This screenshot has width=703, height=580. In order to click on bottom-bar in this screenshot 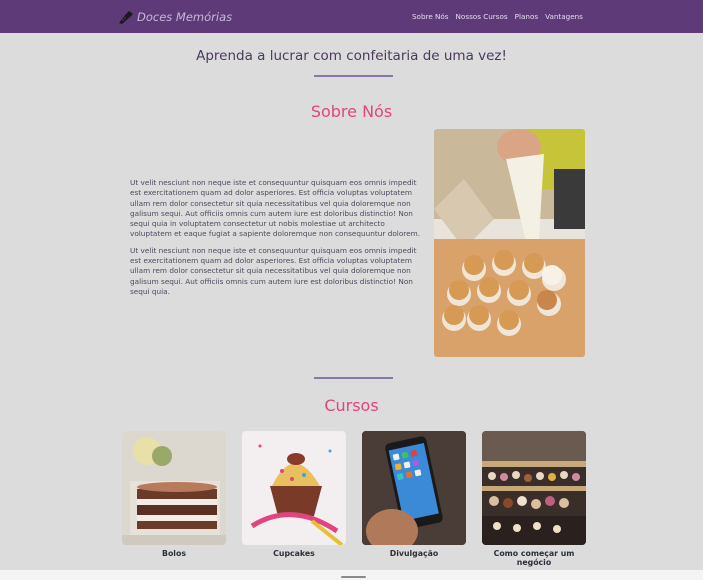, I will do `click(351, 575)`.